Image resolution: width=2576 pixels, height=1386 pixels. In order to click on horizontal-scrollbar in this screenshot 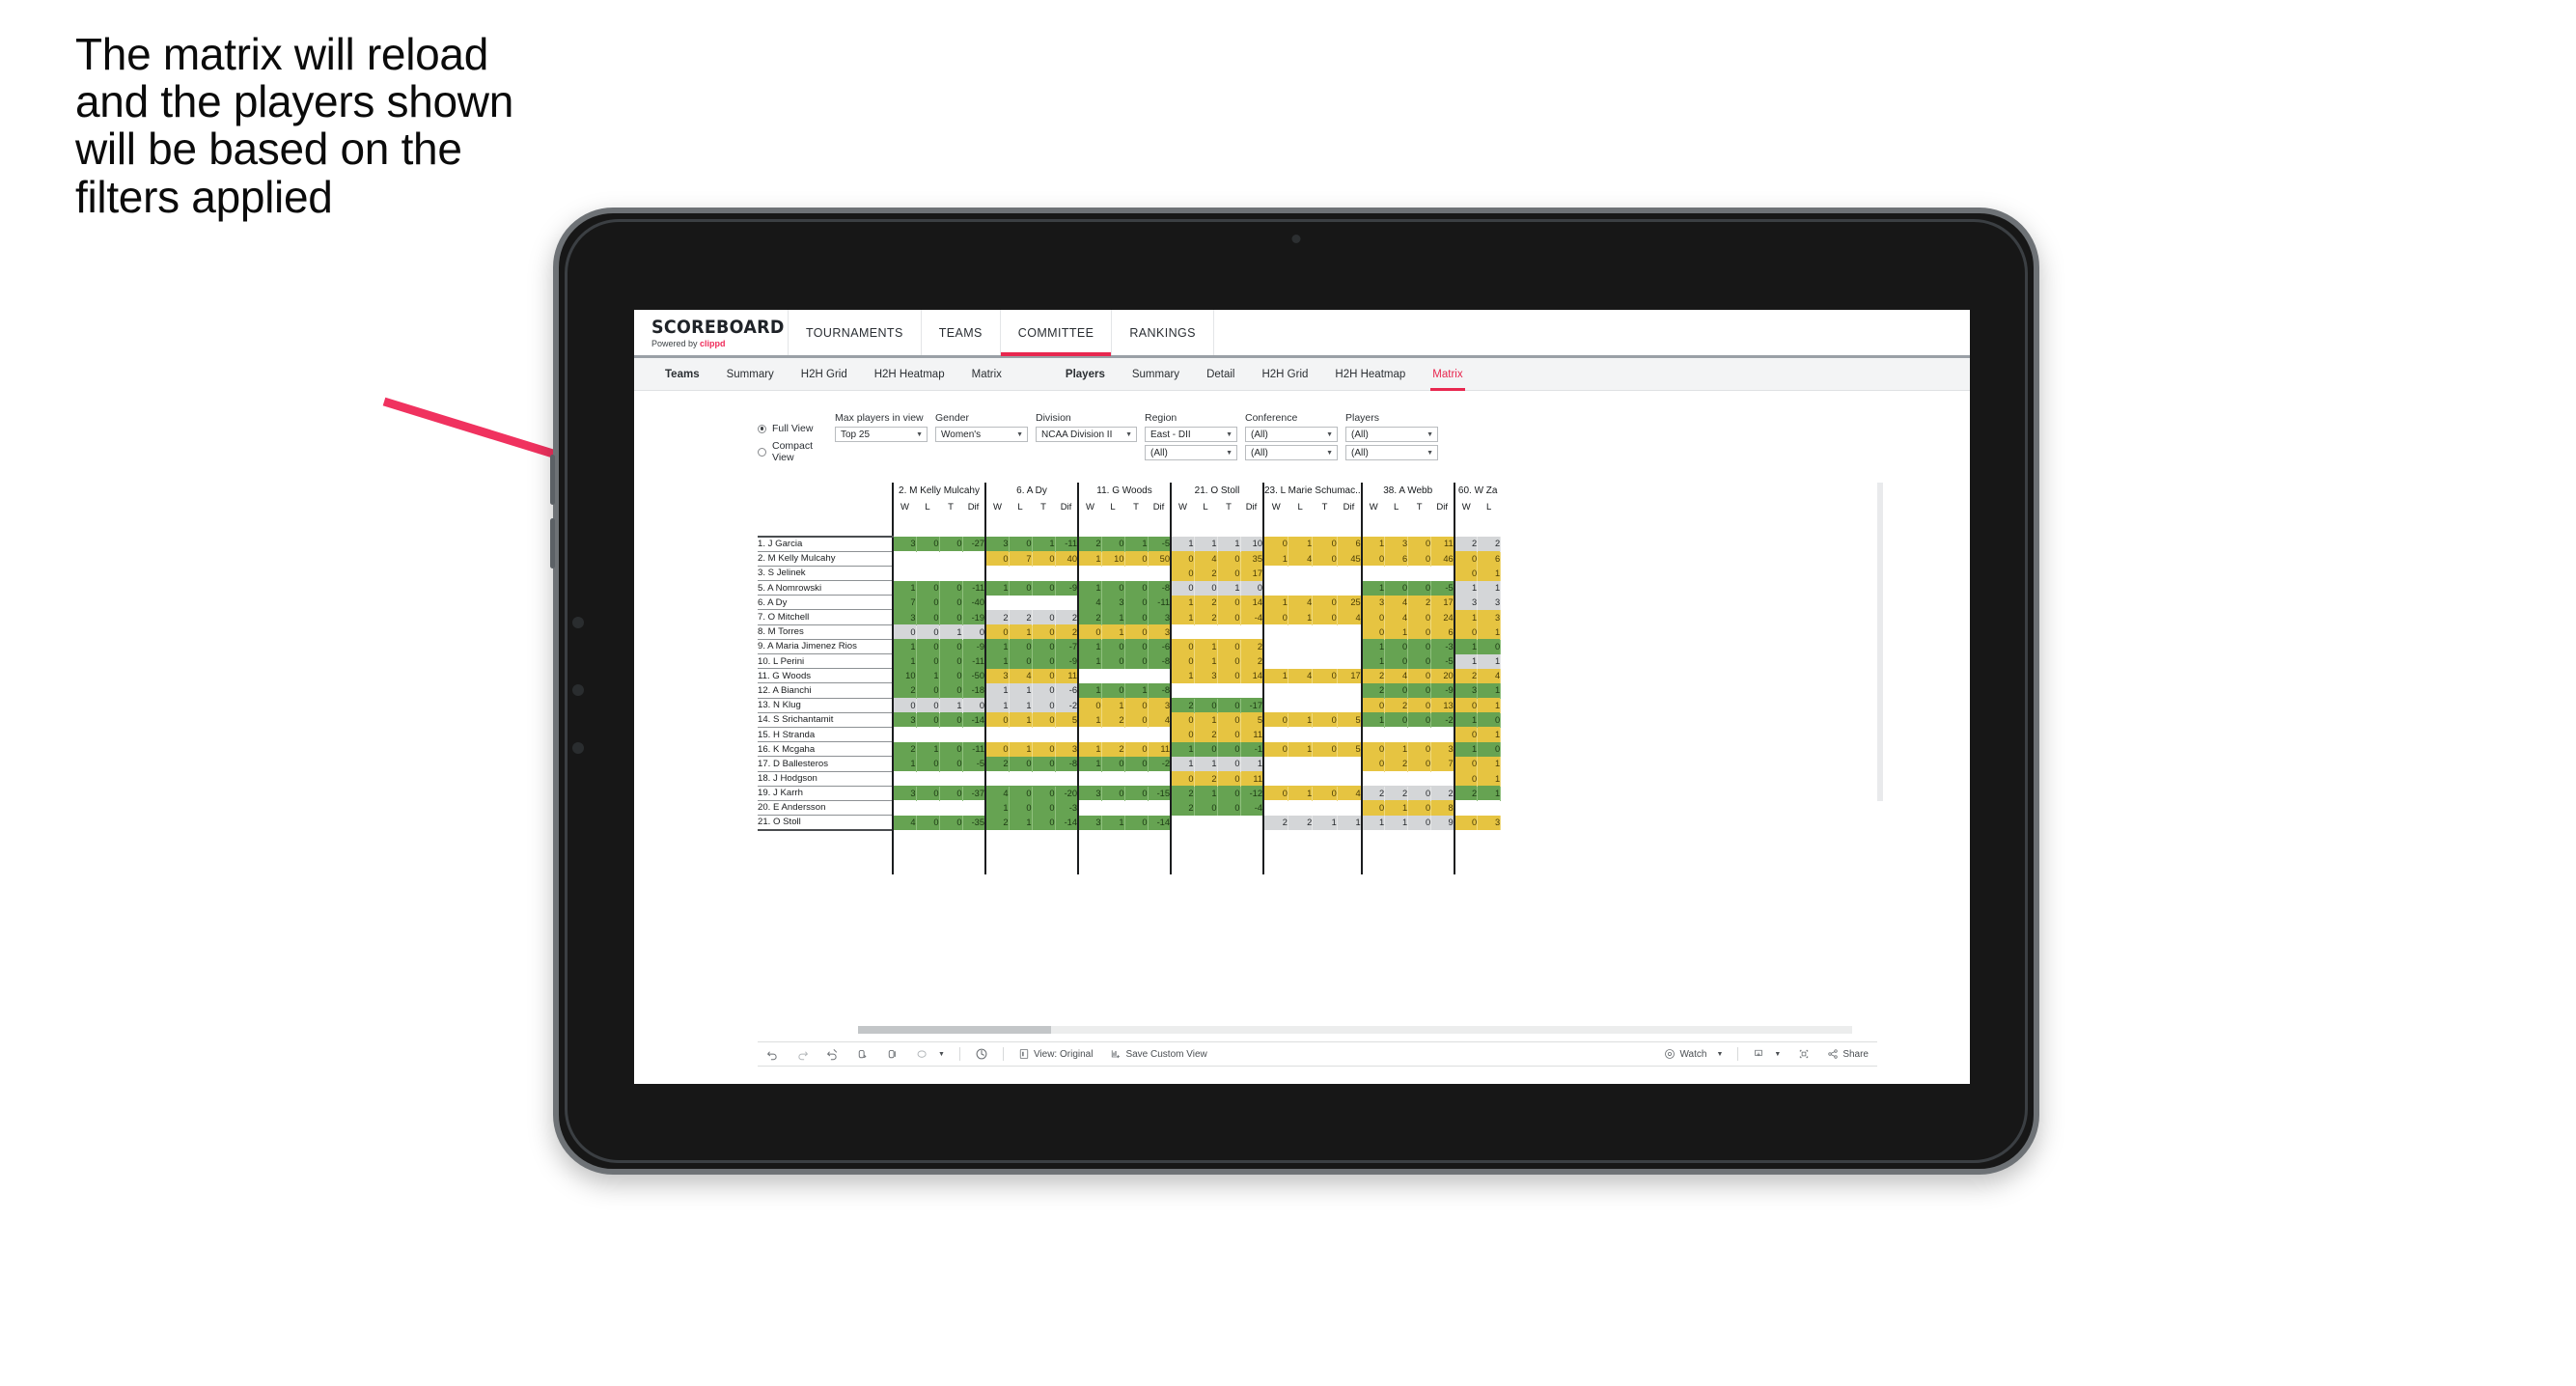, I will do `click(1355, 1030)`.